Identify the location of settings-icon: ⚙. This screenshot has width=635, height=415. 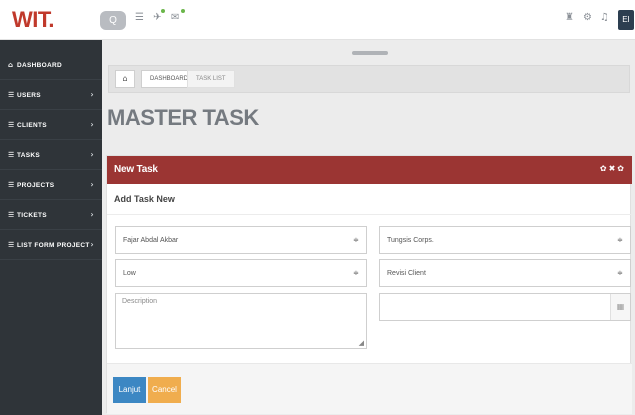
(587, 17).